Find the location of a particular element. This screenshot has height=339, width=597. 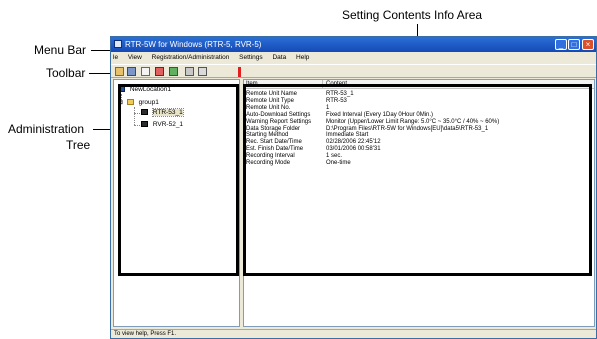

highlight-administration-tree is located at coordinates (178, 180).